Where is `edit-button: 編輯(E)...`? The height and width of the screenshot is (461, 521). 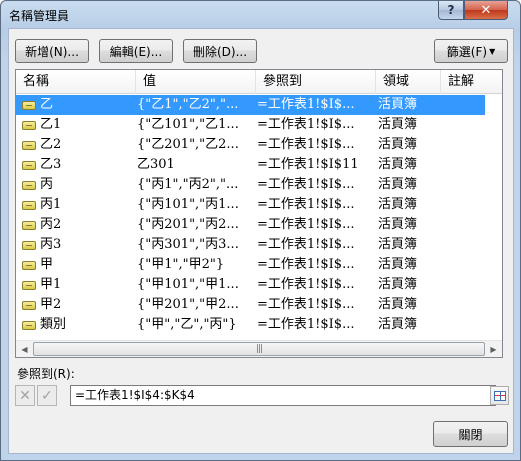 edit-button: 編輯(E)... is located at coordinates (136, 51).